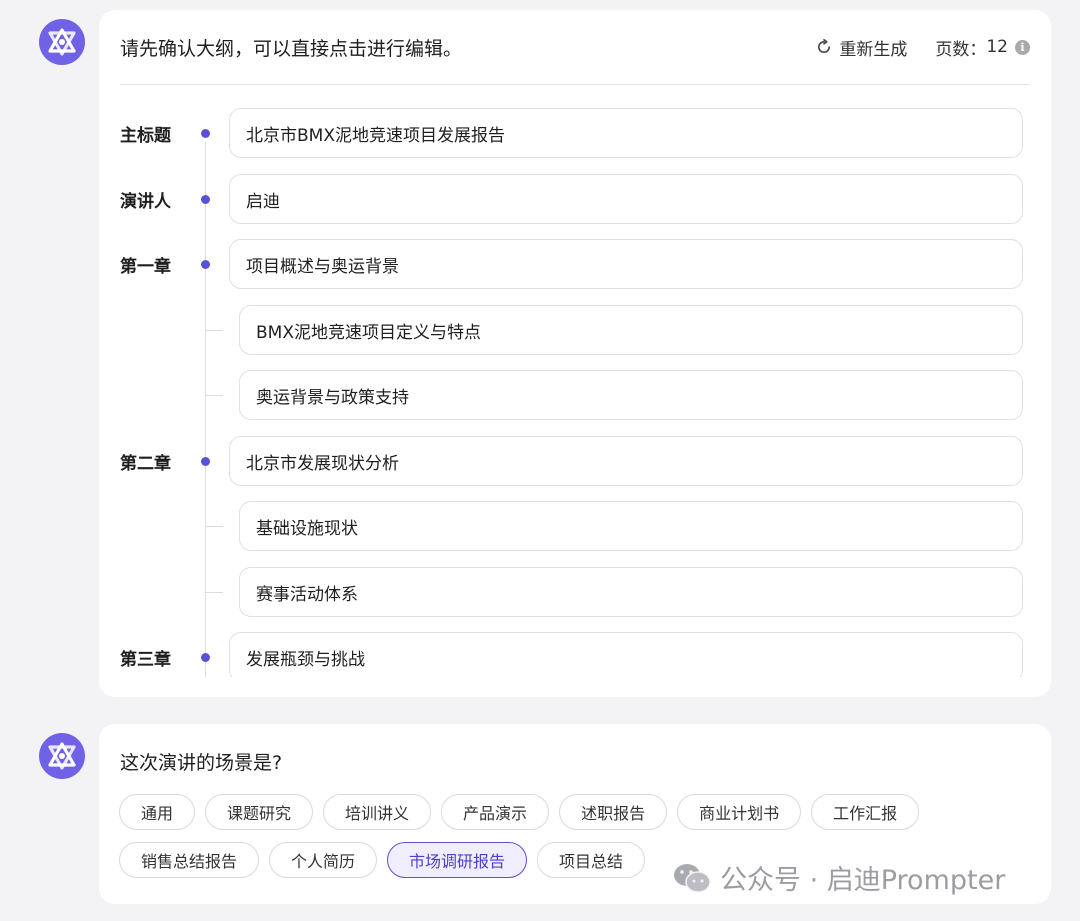 The image size is (1080, 921). What do you see at coordinates (201, 763) in the screenshot?
I see `scene-question: 这次演讲的场景是?` at bounding box center [201, 763].